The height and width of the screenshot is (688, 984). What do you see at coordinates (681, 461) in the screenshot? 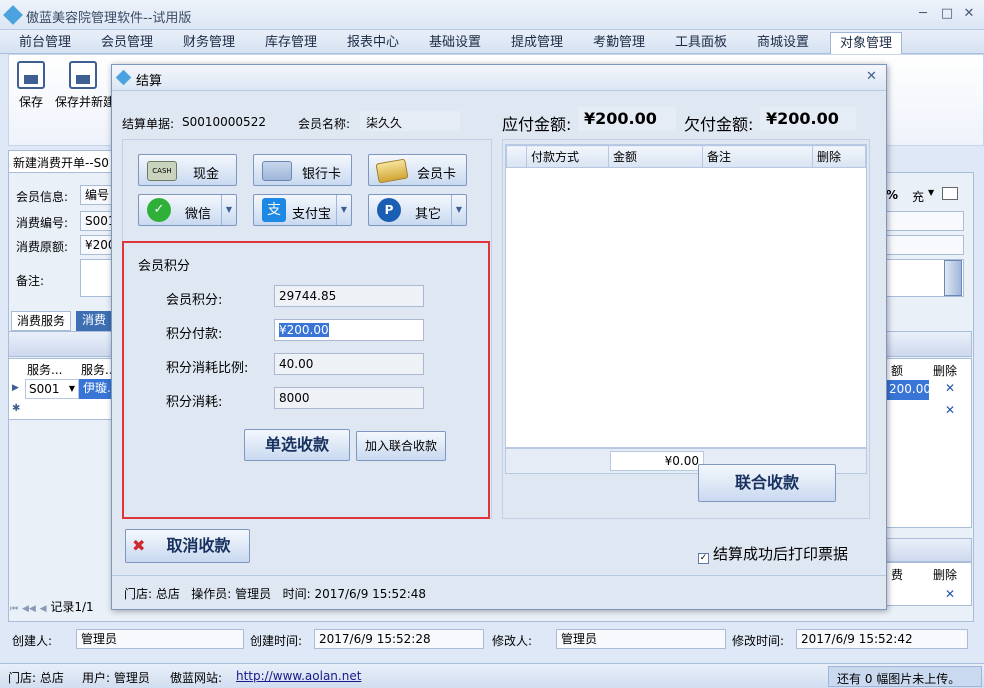
I see `payment-total-value: ¥0.00` at bounding box center [681, 461].